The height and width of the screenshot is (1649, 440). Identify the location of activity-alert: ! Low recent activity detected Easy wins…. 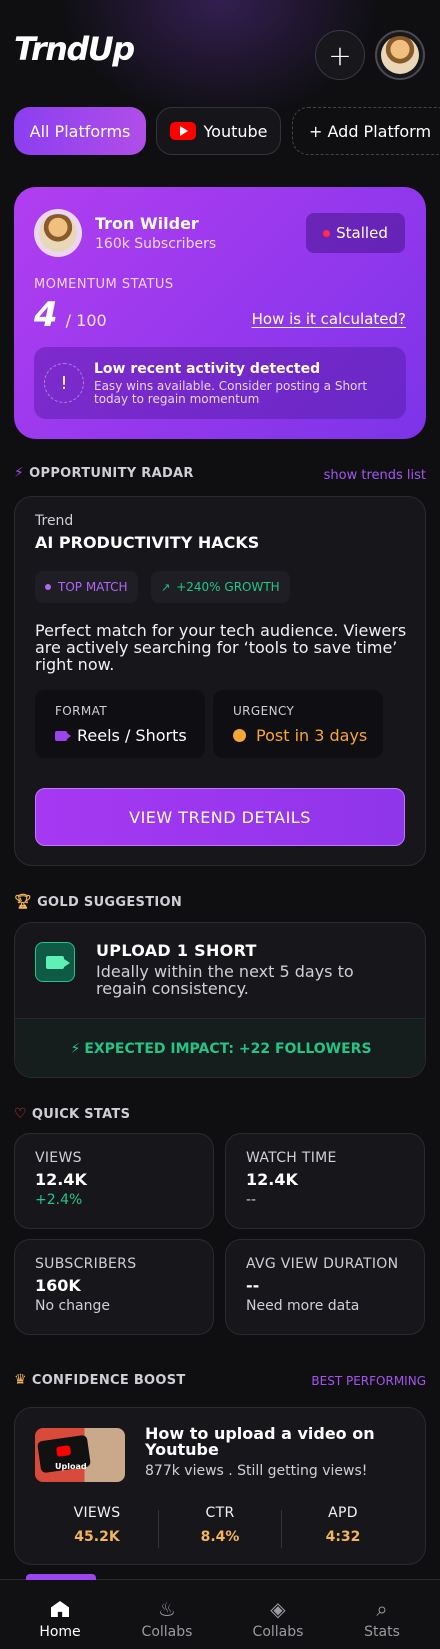
(220, 383).